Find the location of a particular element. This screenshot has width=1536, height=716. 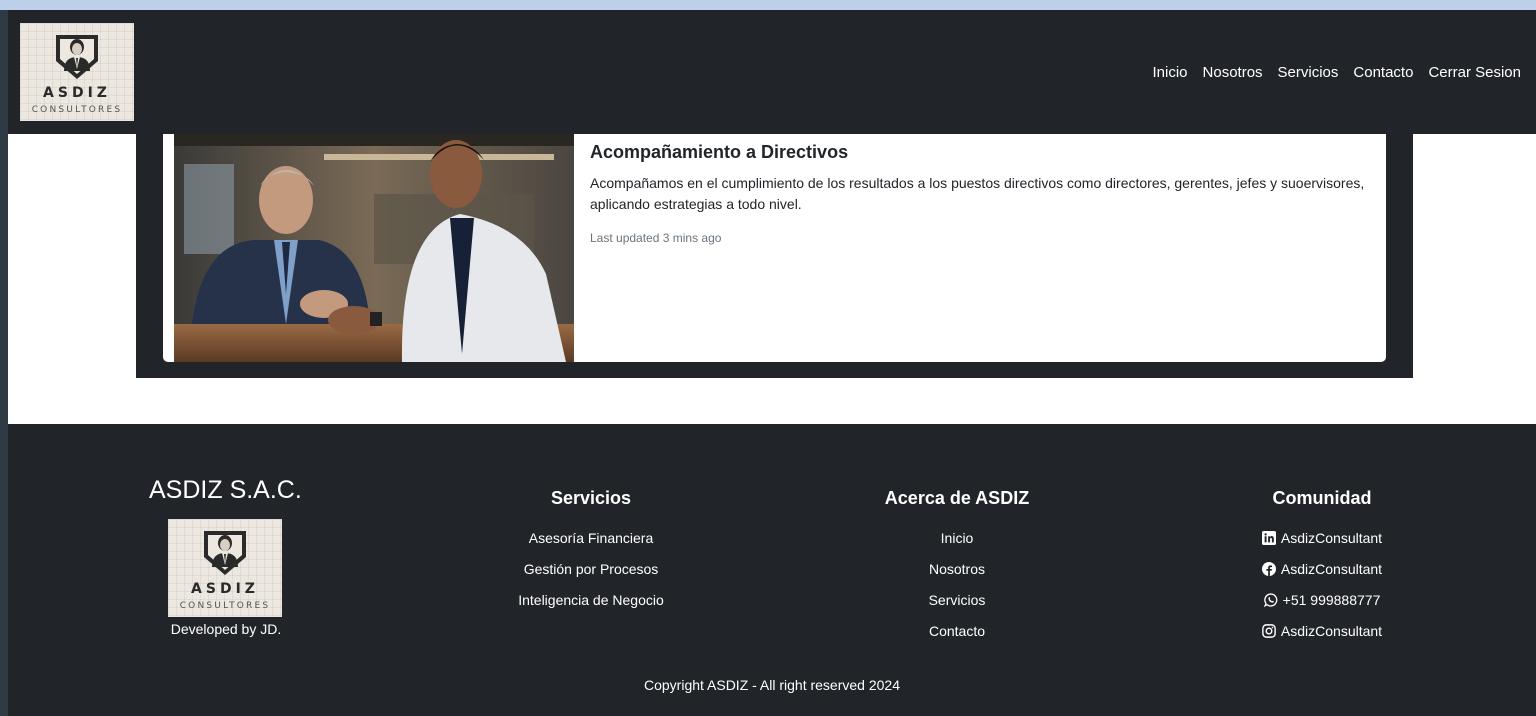

whatsapp-icon is located at coordinates (1270, 600).